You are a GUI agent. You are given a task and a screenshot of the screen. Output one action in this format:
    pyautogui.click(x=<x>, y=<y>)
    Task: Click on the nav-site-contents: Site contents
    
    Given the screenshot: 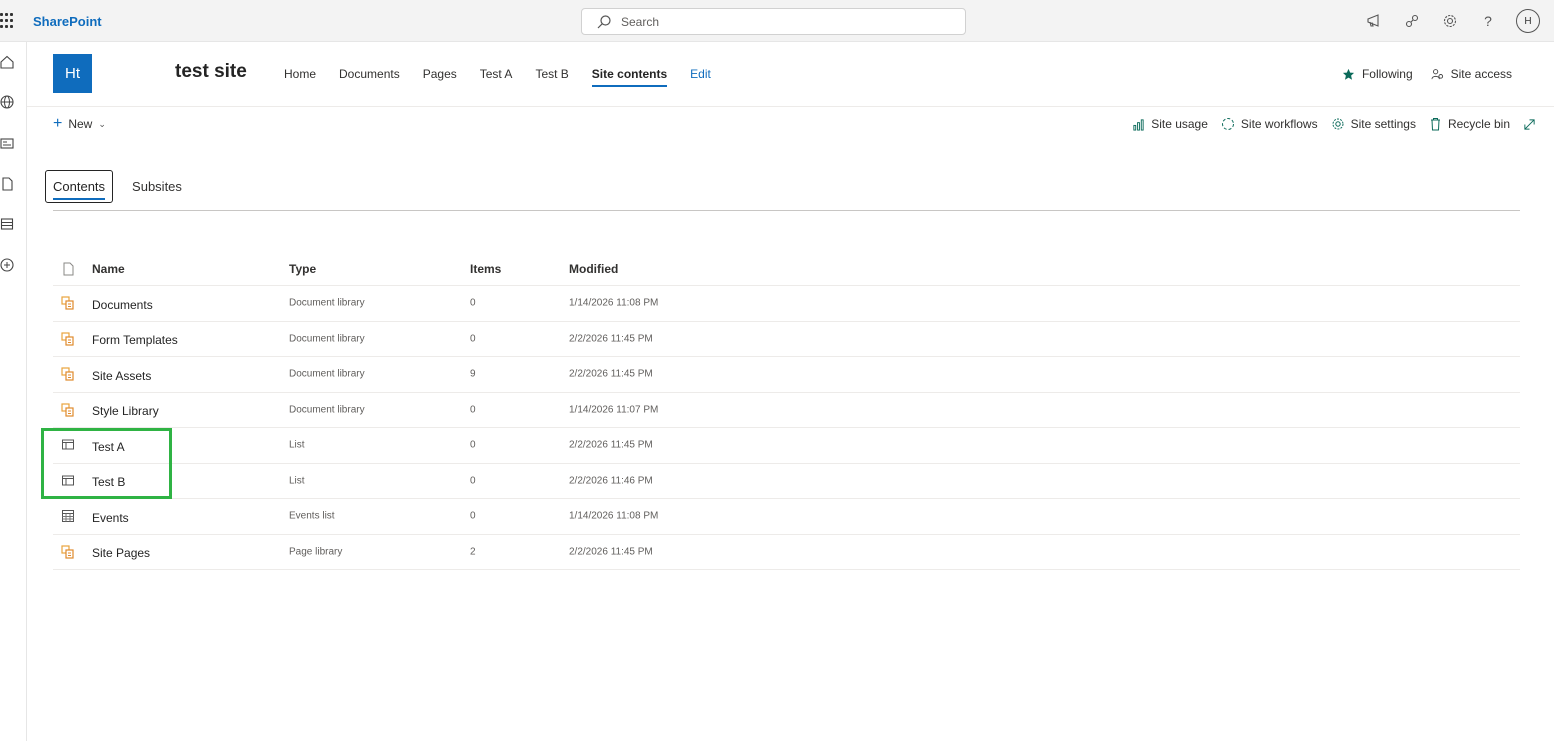 What is the action you would take?
    pyautogui.click(x=629, y=77)
    